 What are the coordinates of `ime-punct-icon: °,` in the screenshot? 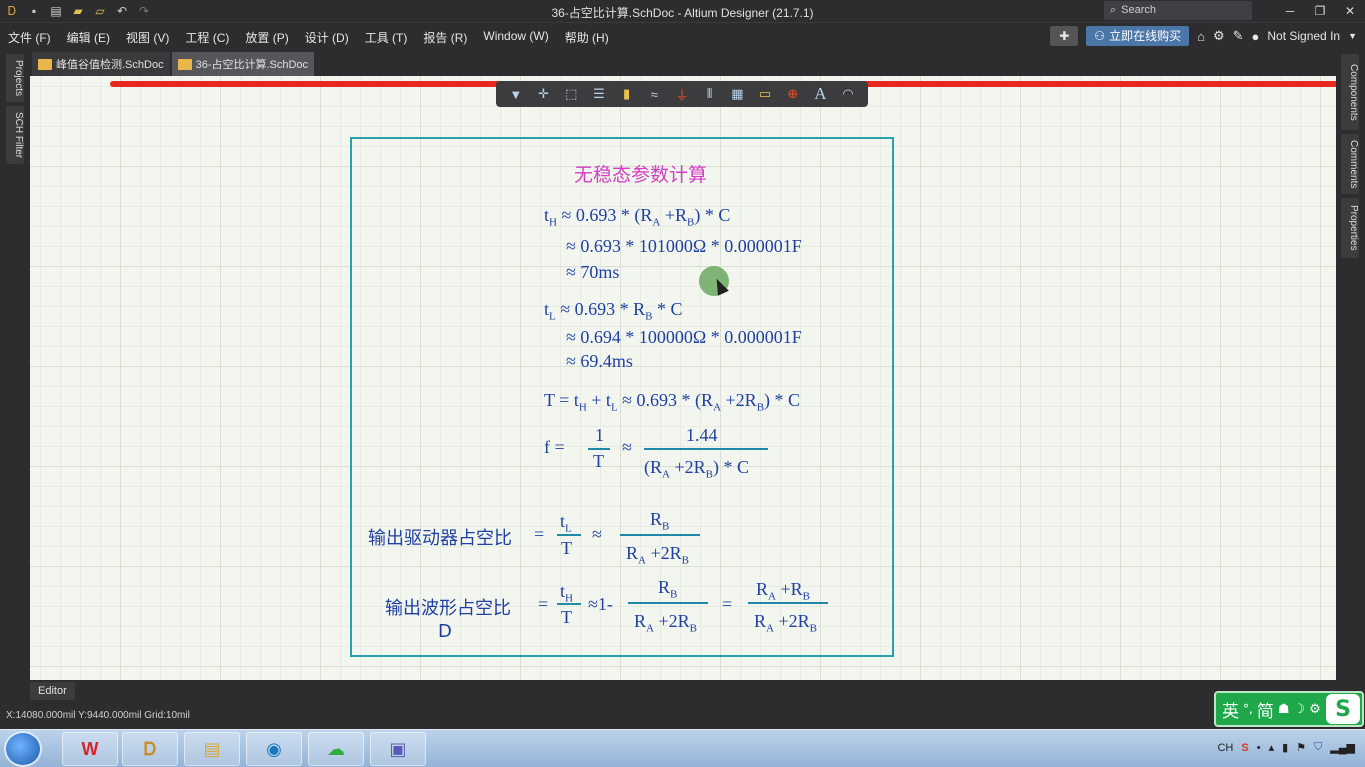 It's located at (1248, 709).